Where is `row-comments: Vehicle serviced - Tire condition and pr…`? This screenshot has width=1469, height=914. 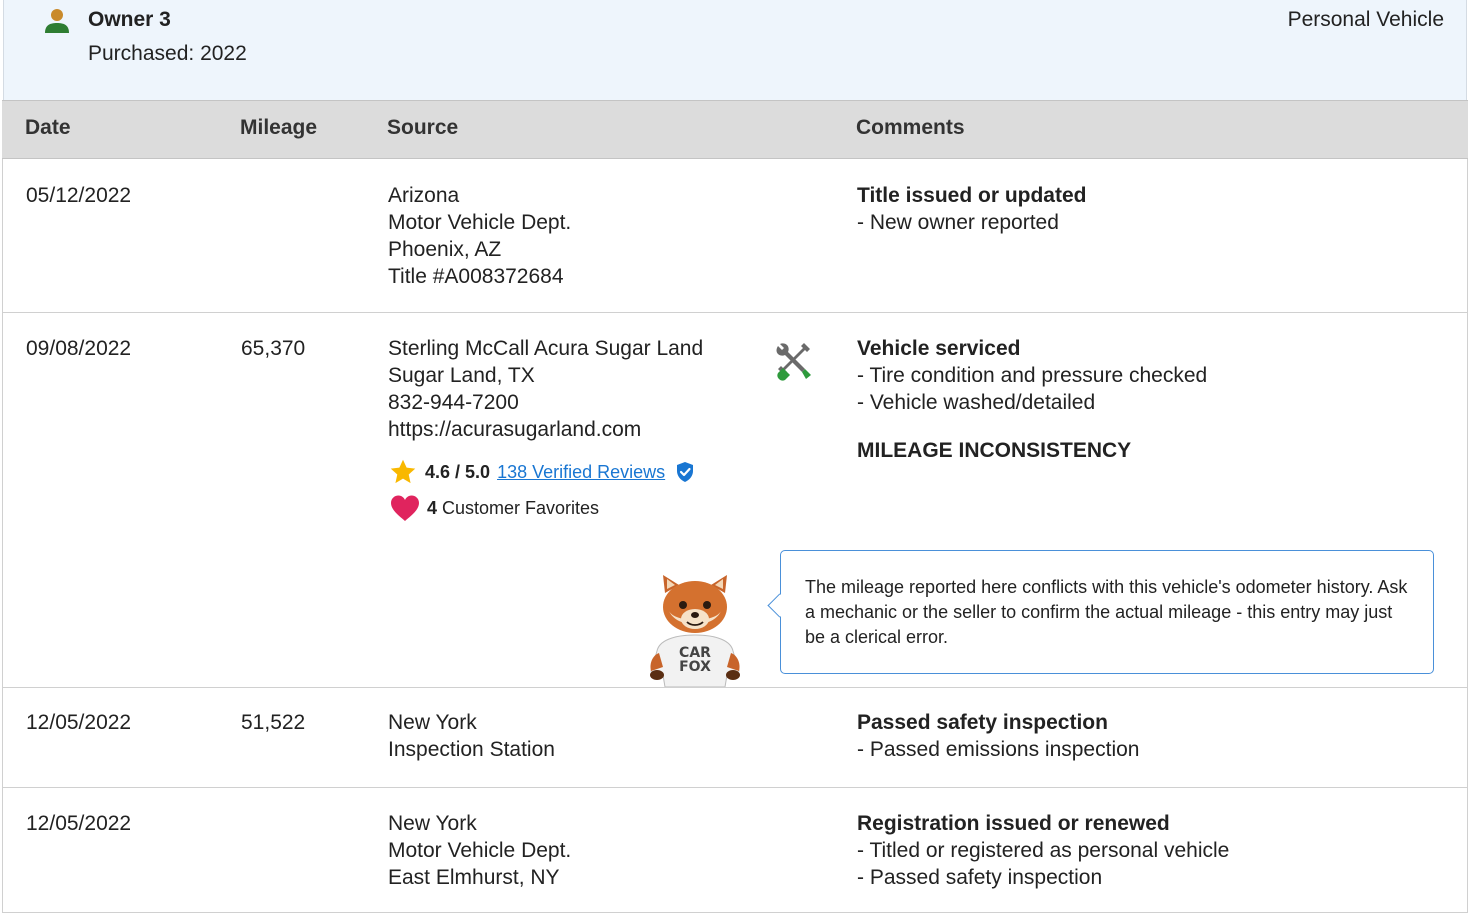 row-comments: Vehicle serviced - Tire condition and pr… is located at coordinates (1032, 375).